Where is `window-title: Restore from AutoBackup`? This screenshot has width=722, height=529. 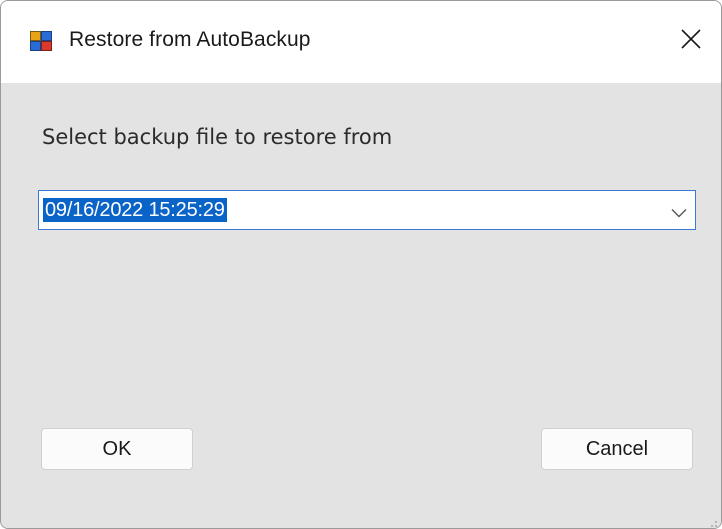 window-title: Restore from AutoBackup is located at coordinates (190, 39).